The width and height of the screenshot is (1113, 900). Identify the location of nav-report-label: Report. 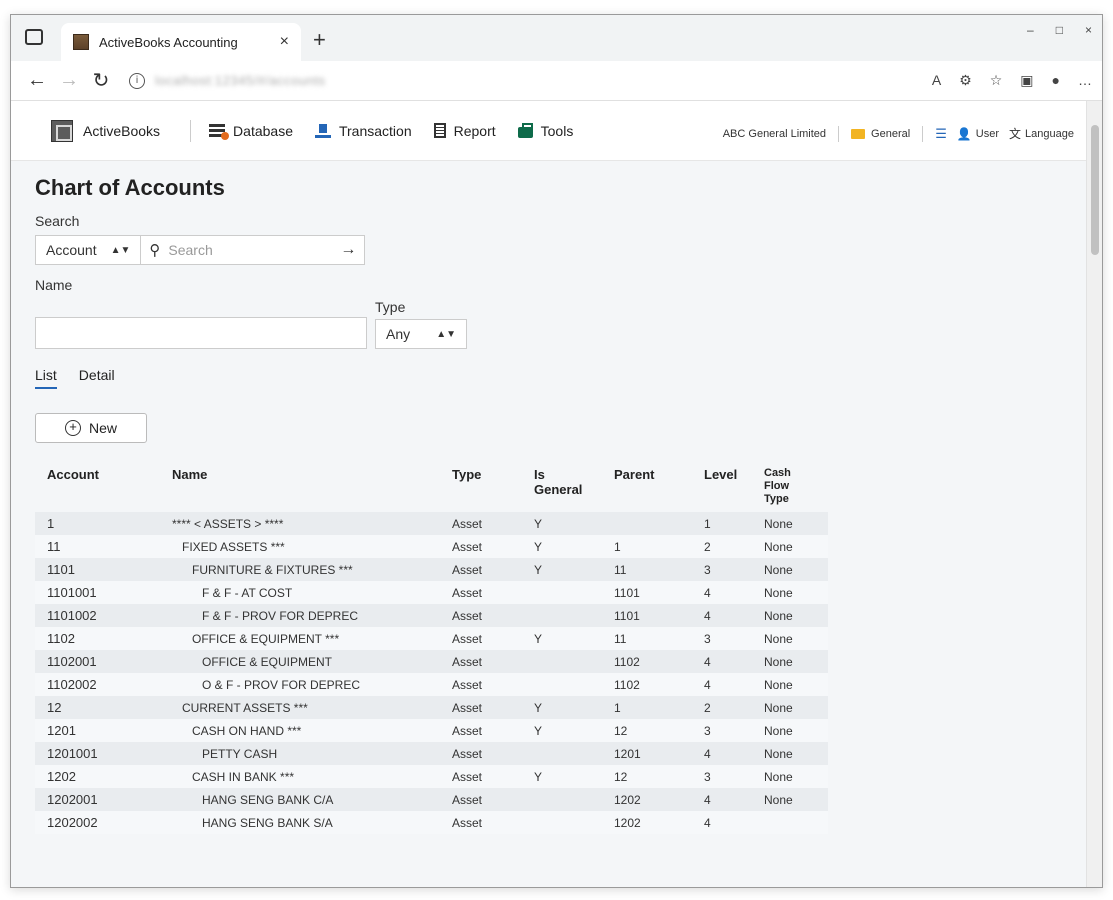
(474, 130).